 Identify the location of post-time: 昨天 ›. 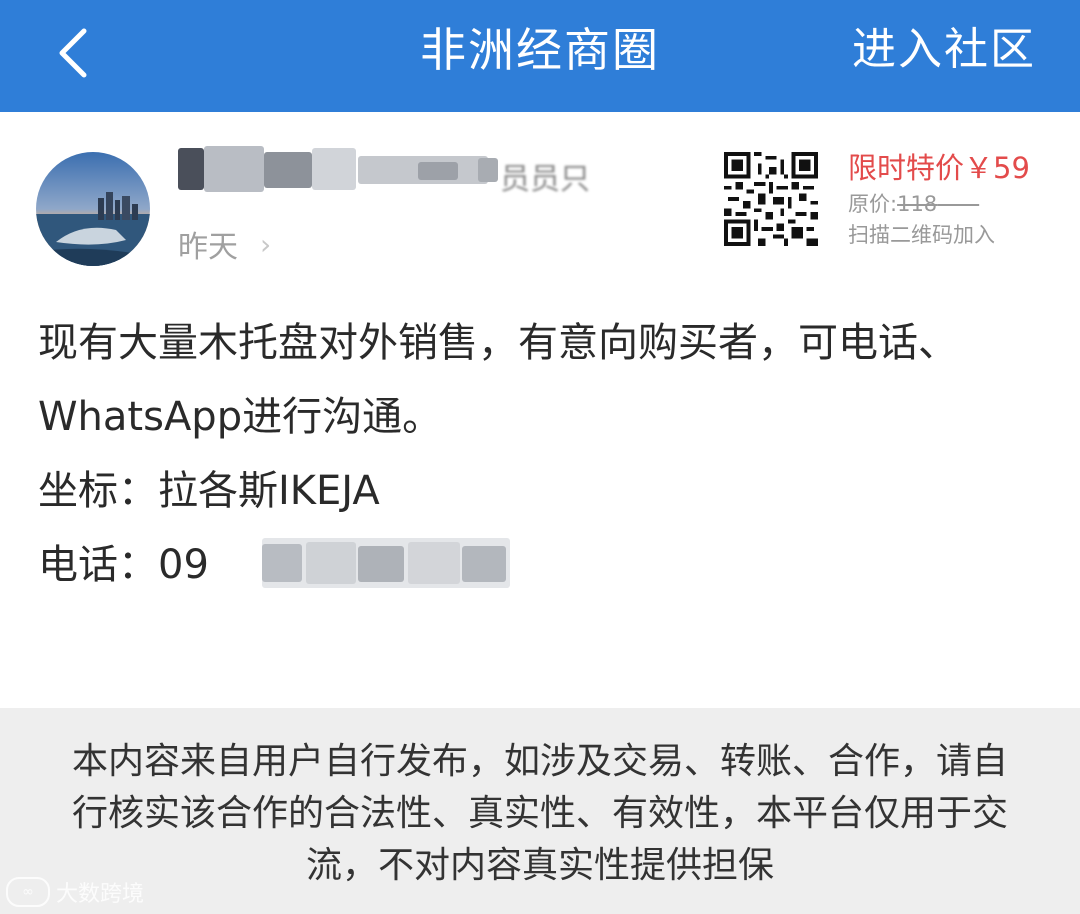
(224, 244).